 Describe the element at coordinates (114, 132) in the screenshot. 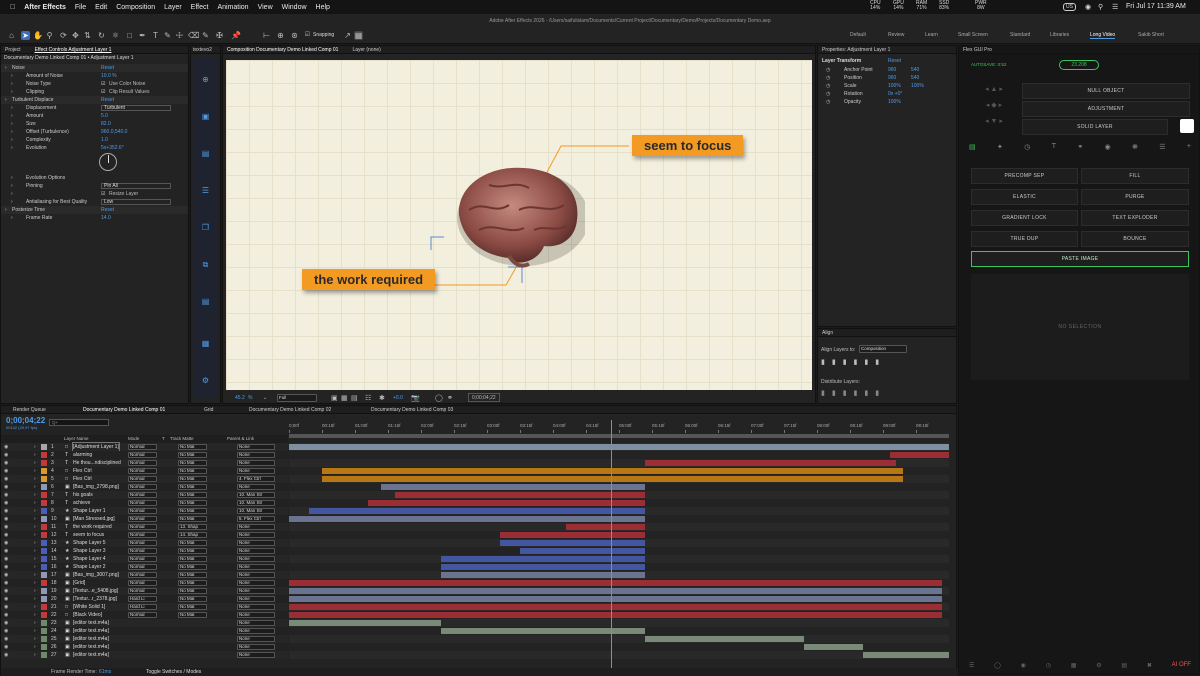

I see `effect-property-value: 960.0,540.0` at that location.